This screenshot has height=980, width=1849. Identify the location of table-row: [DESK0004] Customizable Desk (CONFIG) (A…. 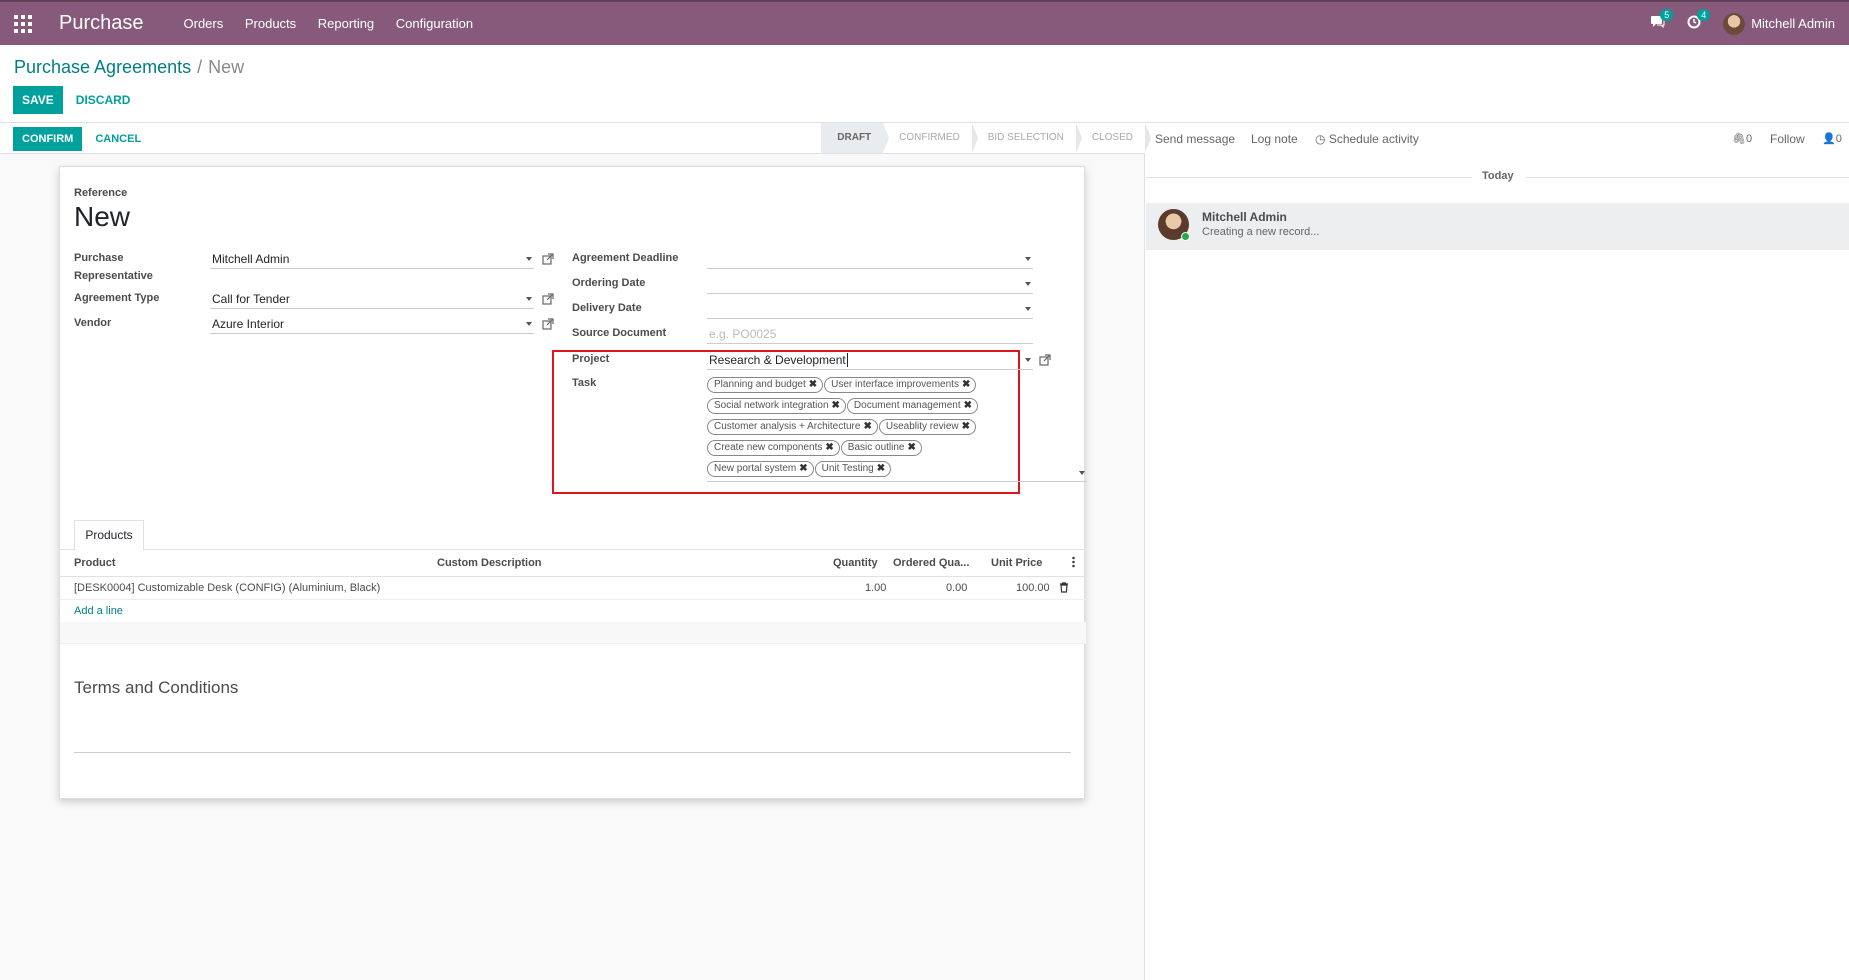
(573, 588).